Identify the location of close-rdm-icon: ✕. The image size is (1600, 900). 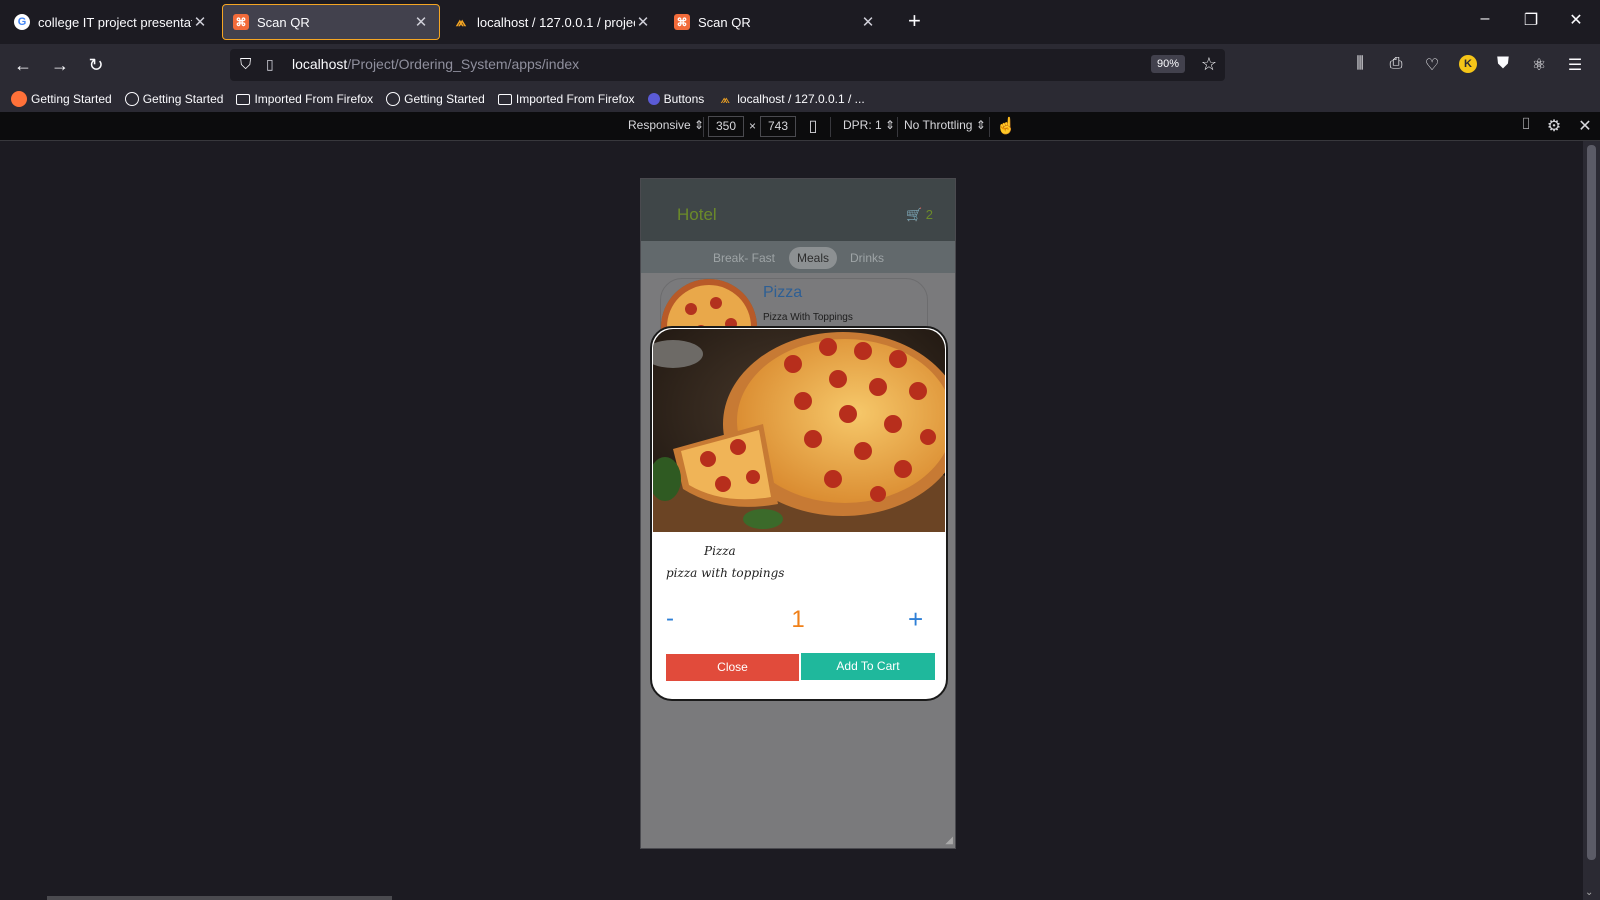
(1585, 126).